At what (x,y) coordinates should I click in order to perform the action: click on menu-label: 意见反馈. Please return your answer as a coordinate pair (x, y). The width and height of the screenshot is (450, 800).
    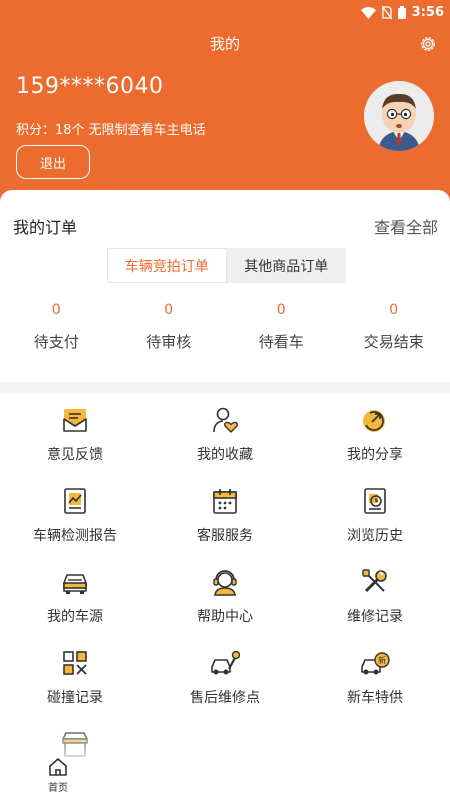
    Looking at the image, I should click on (75, 455).